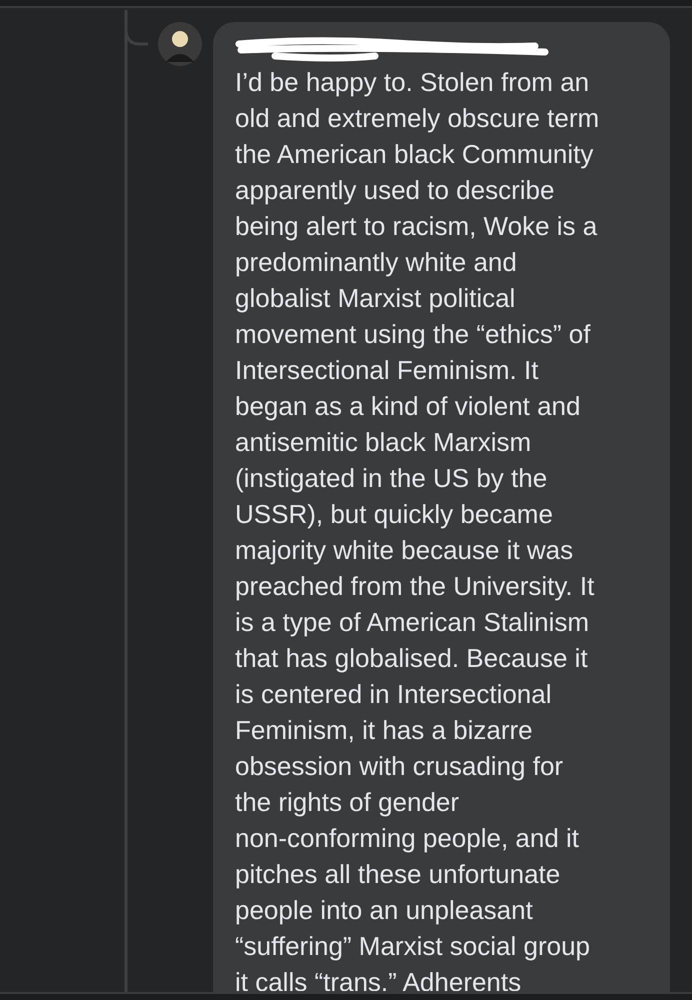 The image size is (692, 1000). I want to click on avatar, so click(180, 44).